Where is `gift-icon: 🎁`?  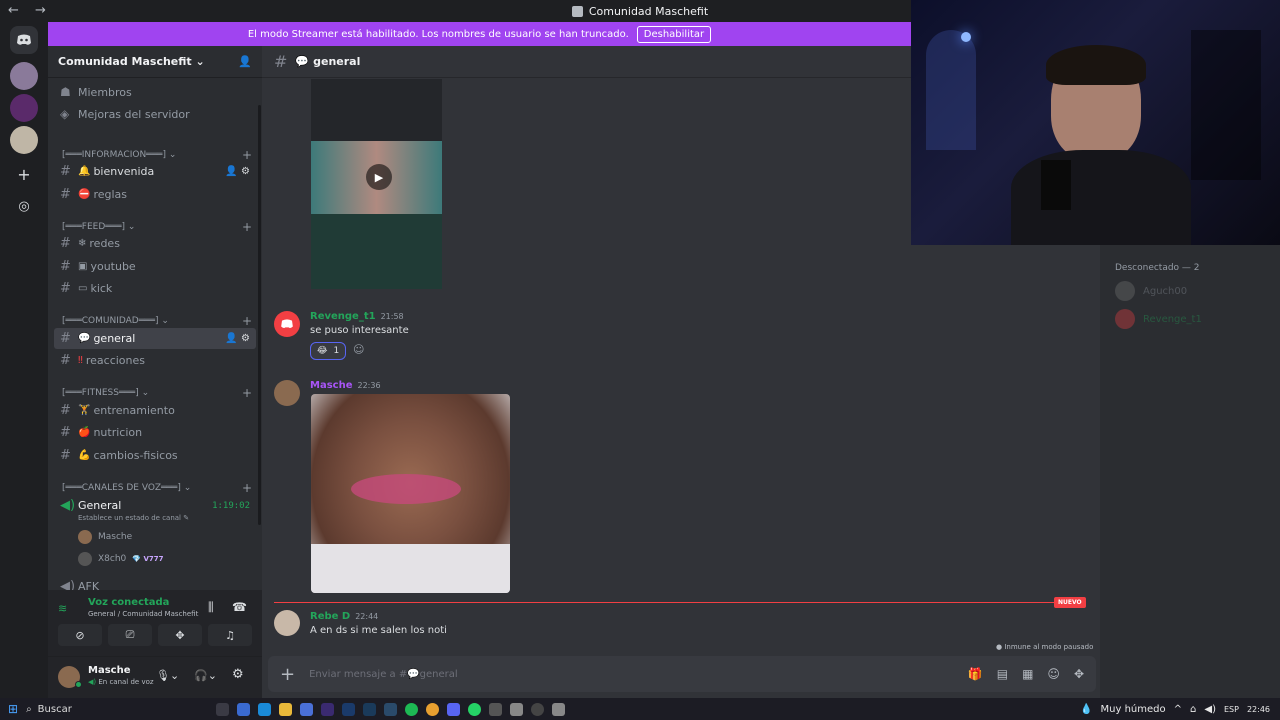
gift-icon: 🎁 is located at coordinates (975, 674).